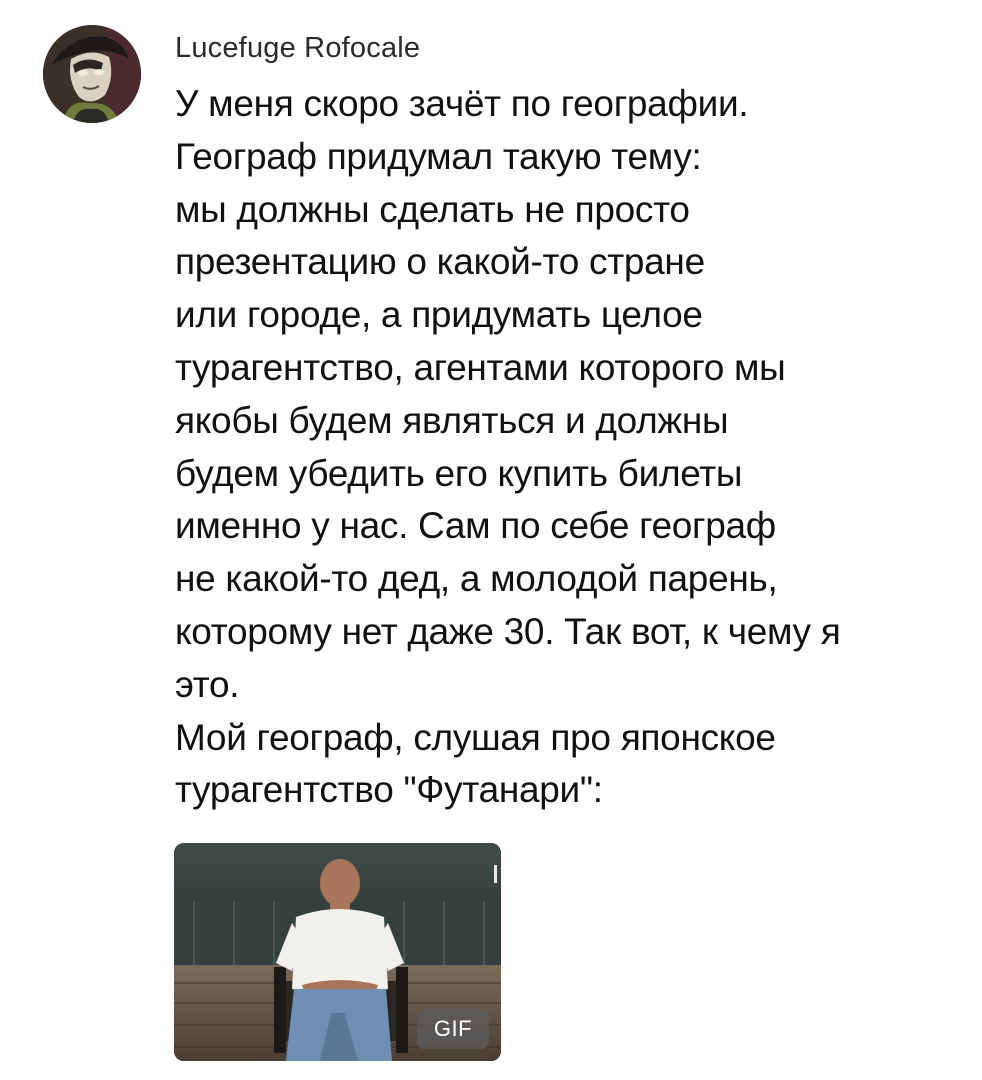 The width and height of the screenshot is (982, 1080). Describe the element at coordinates (337, 952) in the screenshot. I see `gif-attachment: GIF` at that location.